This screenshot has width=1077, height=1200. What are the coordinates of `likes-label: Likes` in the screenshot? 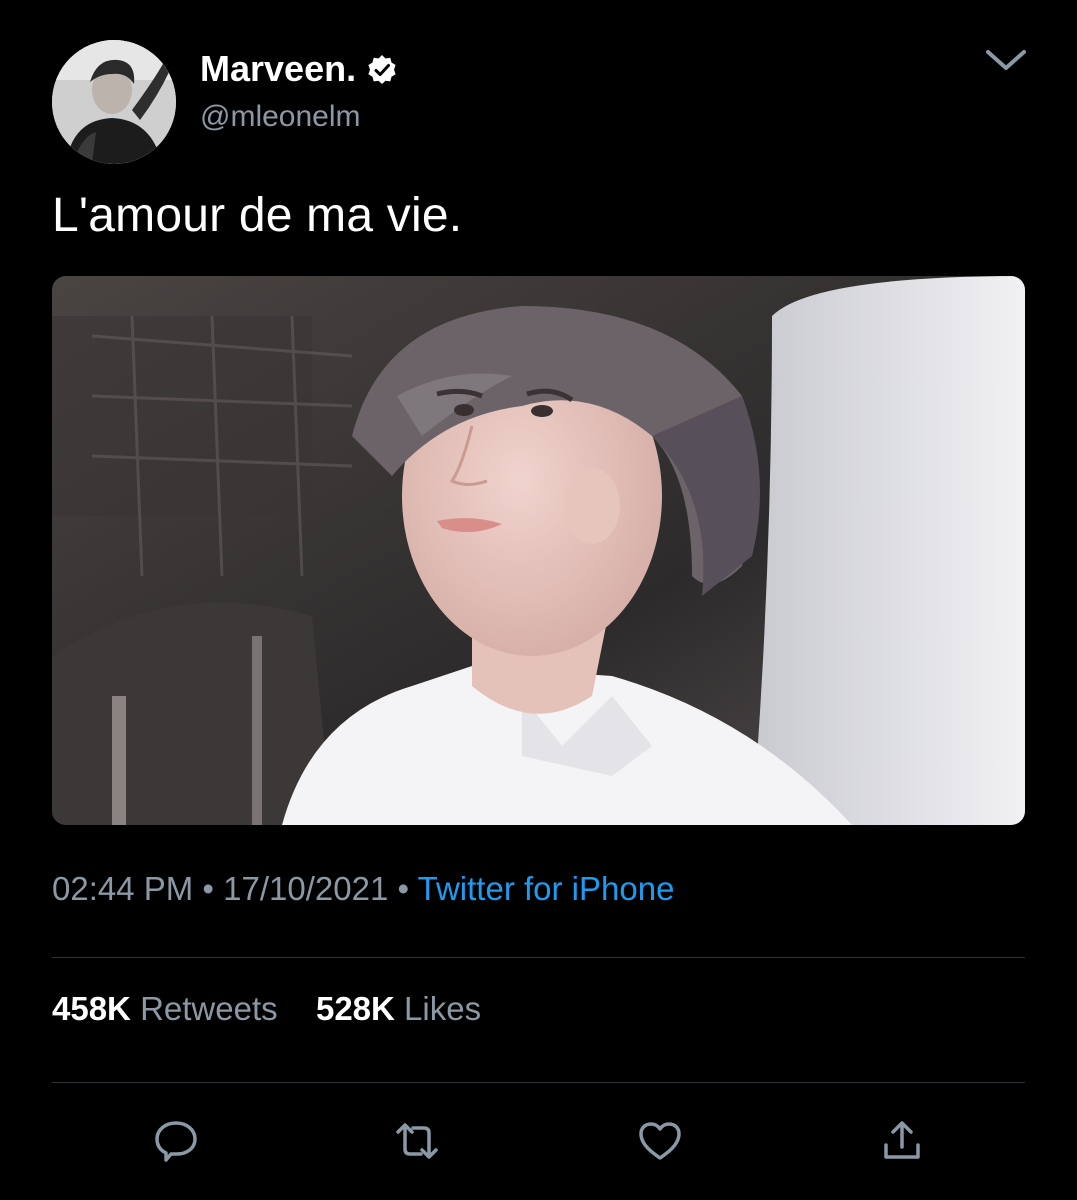 It's located at (443, 1008).